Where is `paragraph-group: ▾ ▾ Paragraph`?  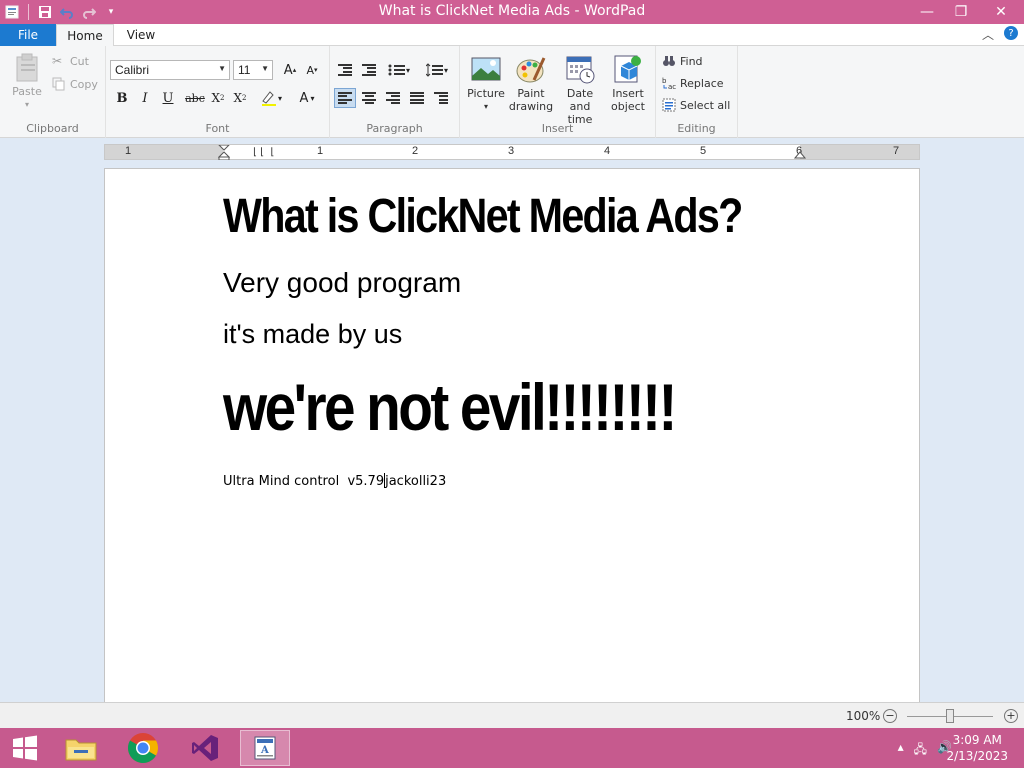 paragraph-group: ▾ ▾ Paragraph is located at coordinates (395, 92).